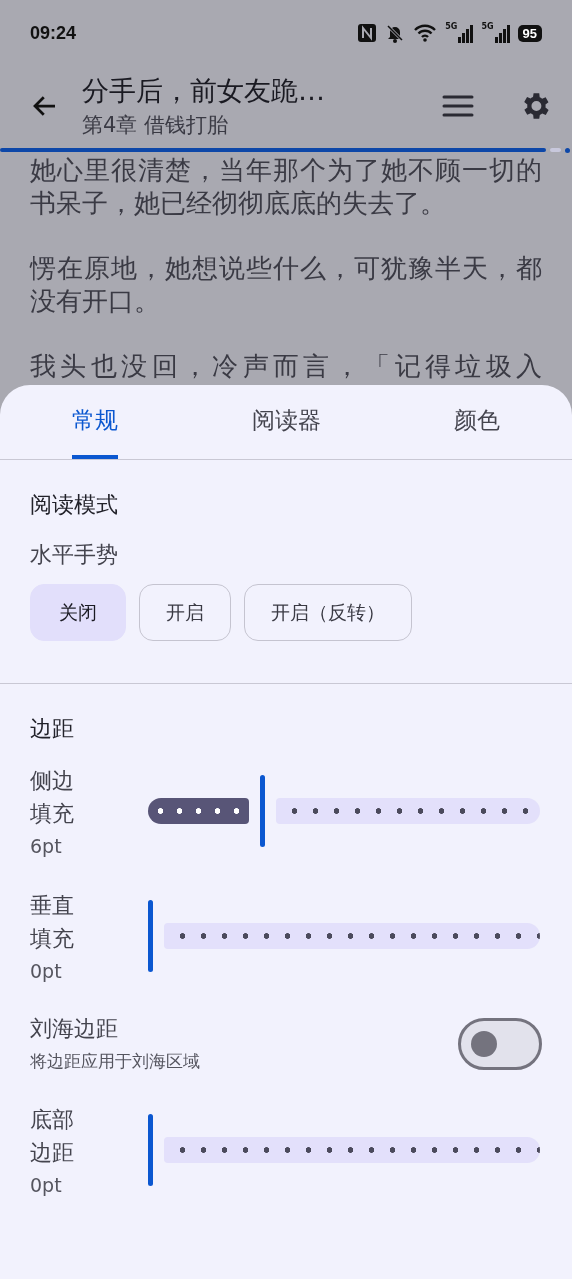  What do you see at coordinates (500, 1043) in the screenshot?
I see `toggle-switch` at bounding box center [500, 1043].